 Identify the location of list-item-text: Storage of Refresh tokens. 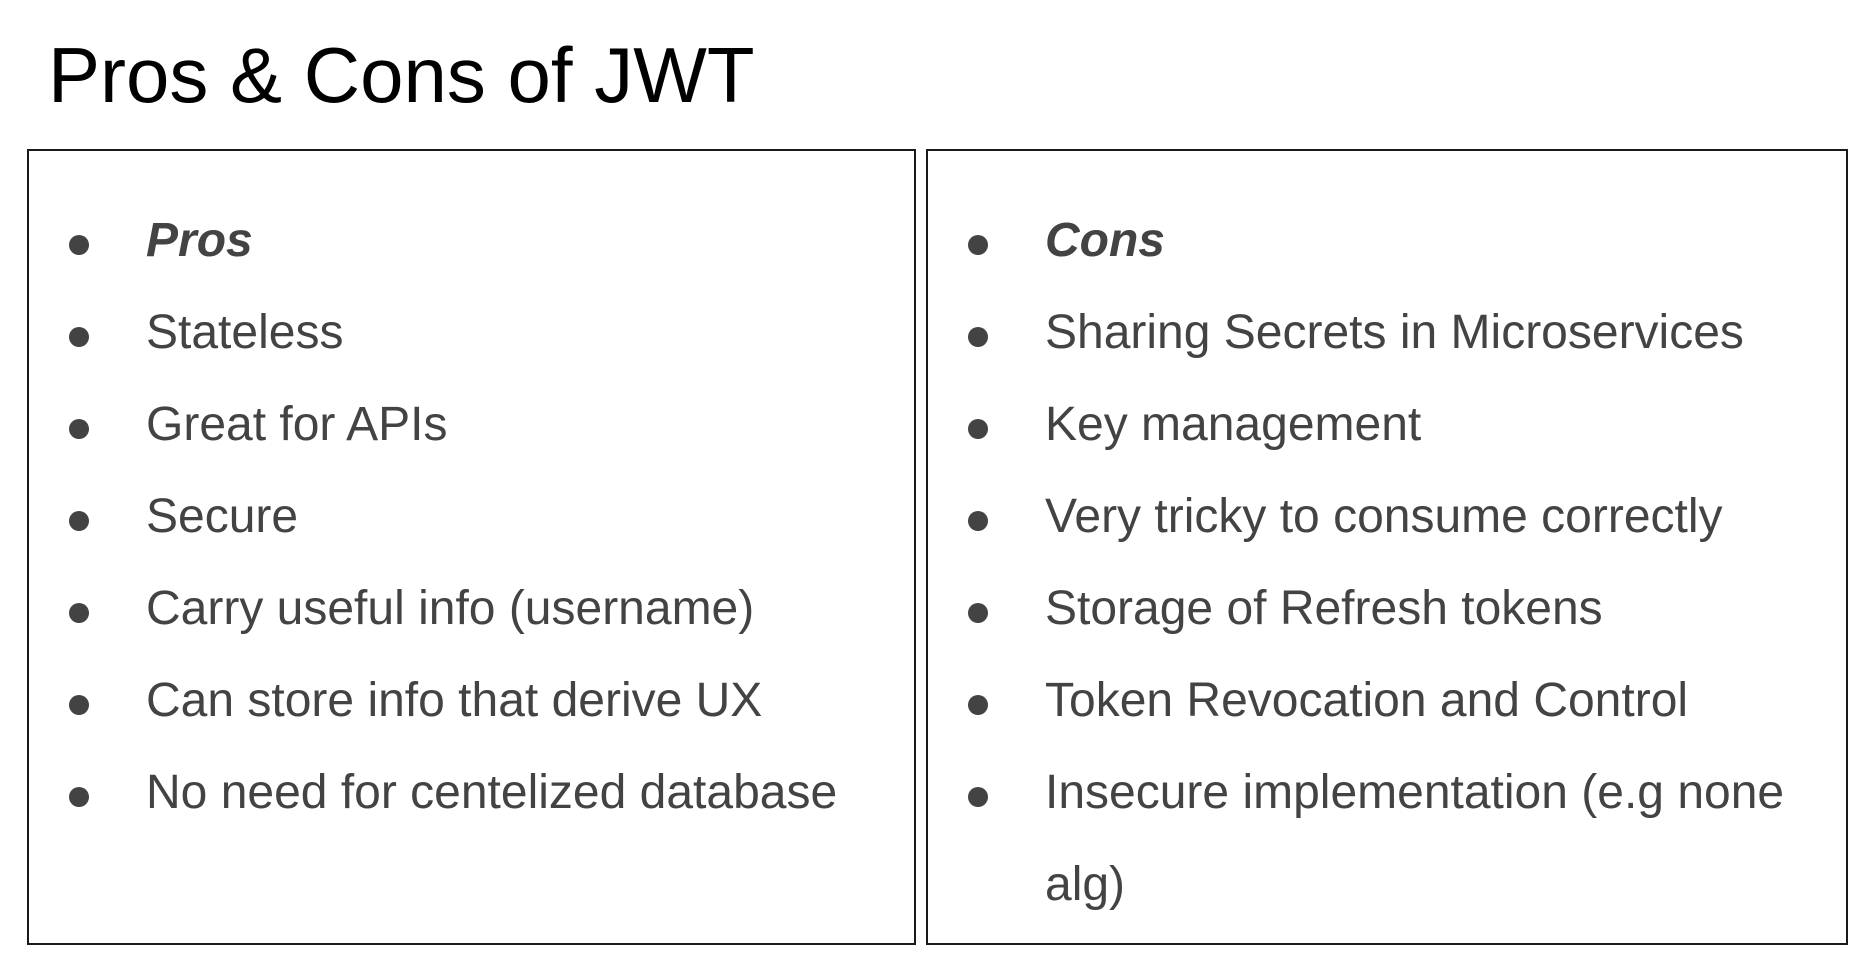
(1324, 608).